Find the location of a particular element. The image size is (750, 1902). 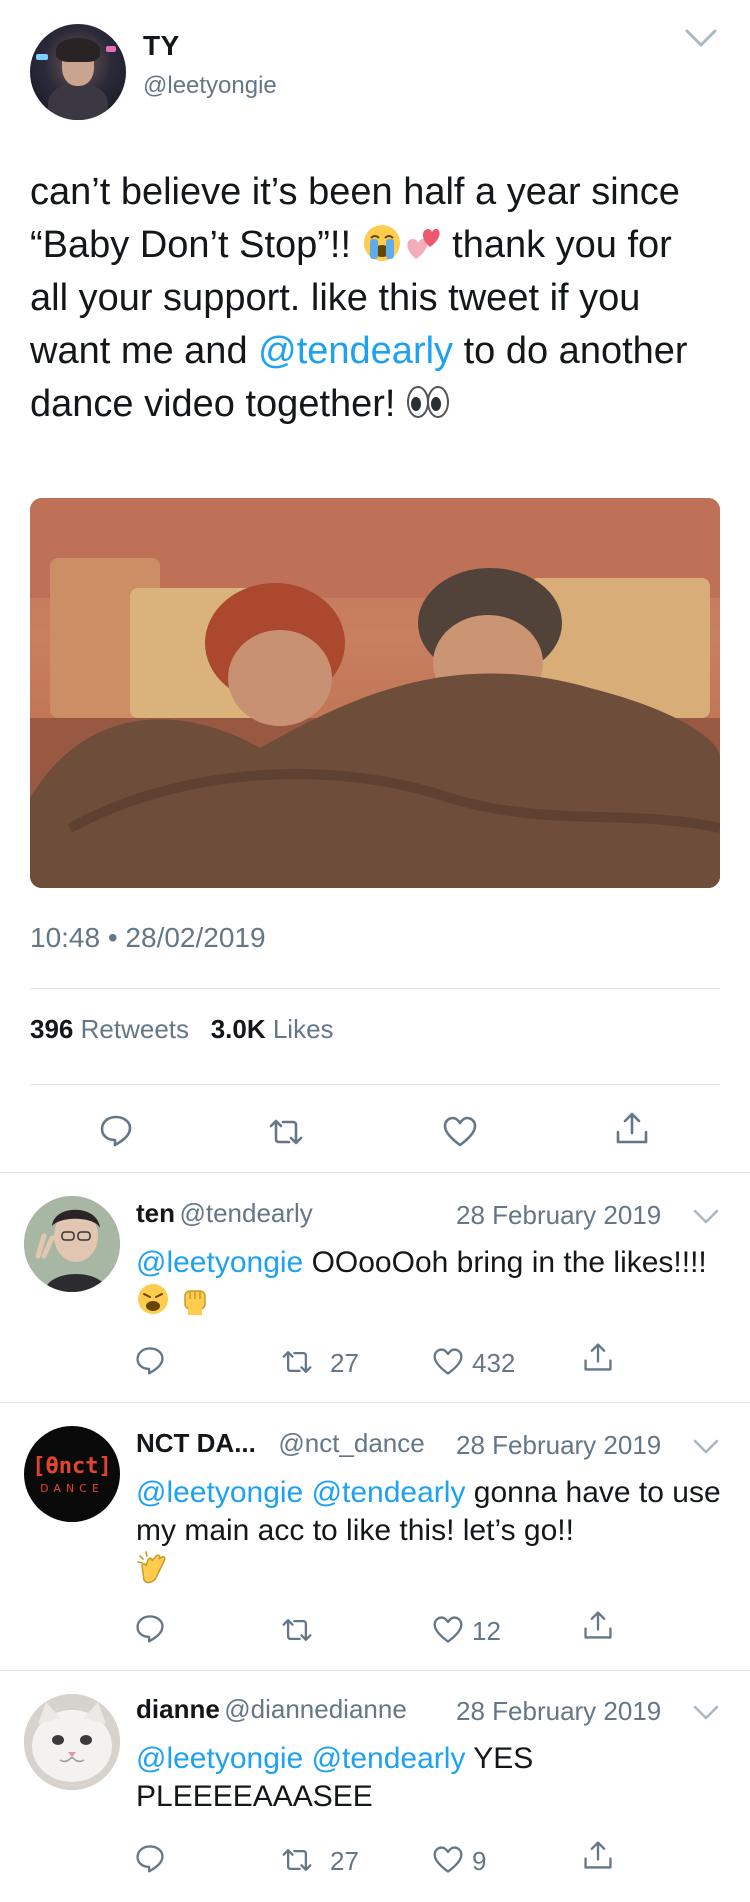

reply-text: @leetyongie @tendearly YES PLEEEEAAASEE is located at coordinates (335, 1777).